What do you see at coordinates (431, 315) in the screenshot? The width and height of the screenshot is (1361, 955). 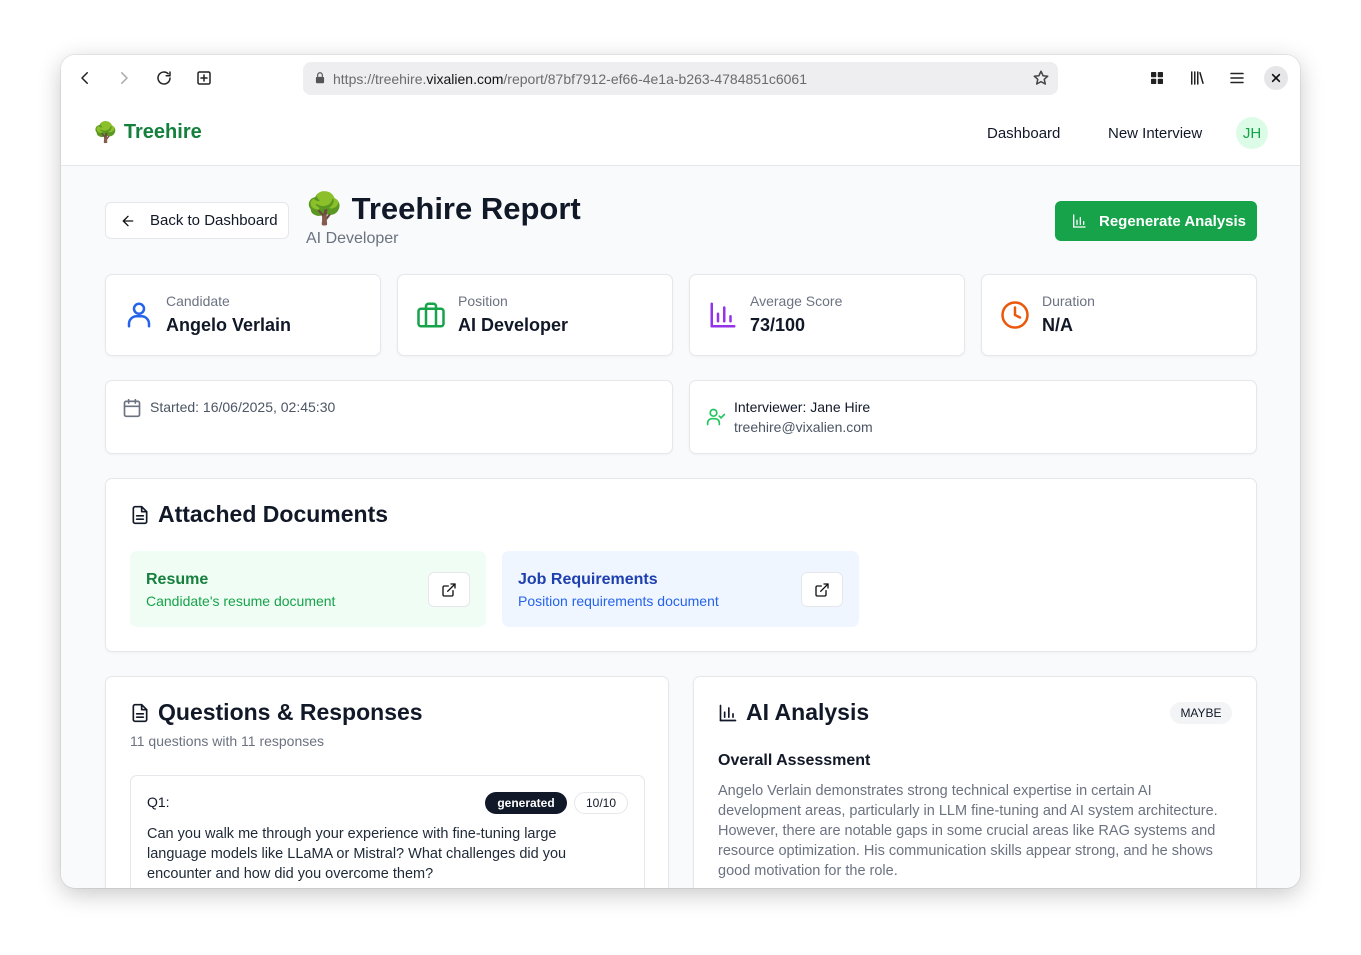 I see `briefcase-icon` at bounding box center [431, 315].